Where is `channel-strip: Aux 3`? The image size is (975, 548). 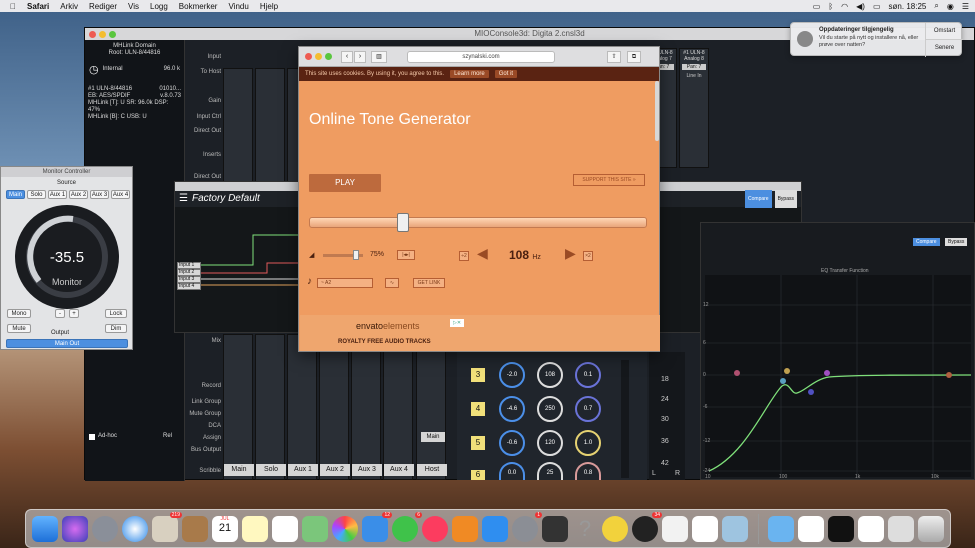
channel-strip: Aux 3 is located at coordinates (366, 407).